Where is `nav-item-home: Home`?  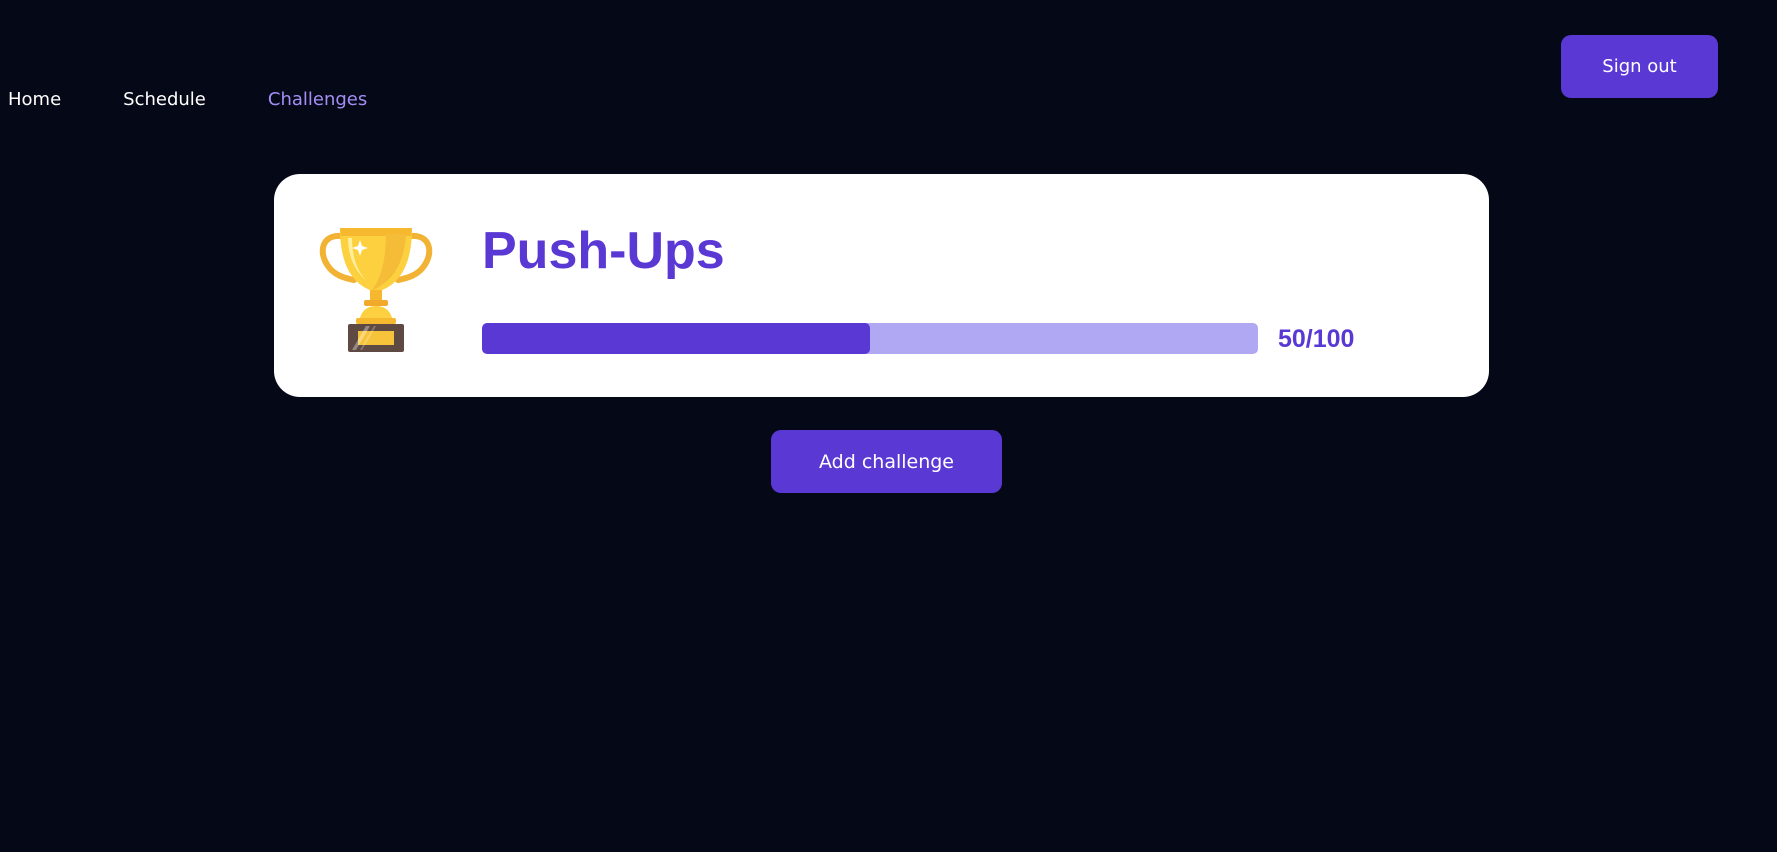 nav-item-home: Home is located at coordinates (34, 100).